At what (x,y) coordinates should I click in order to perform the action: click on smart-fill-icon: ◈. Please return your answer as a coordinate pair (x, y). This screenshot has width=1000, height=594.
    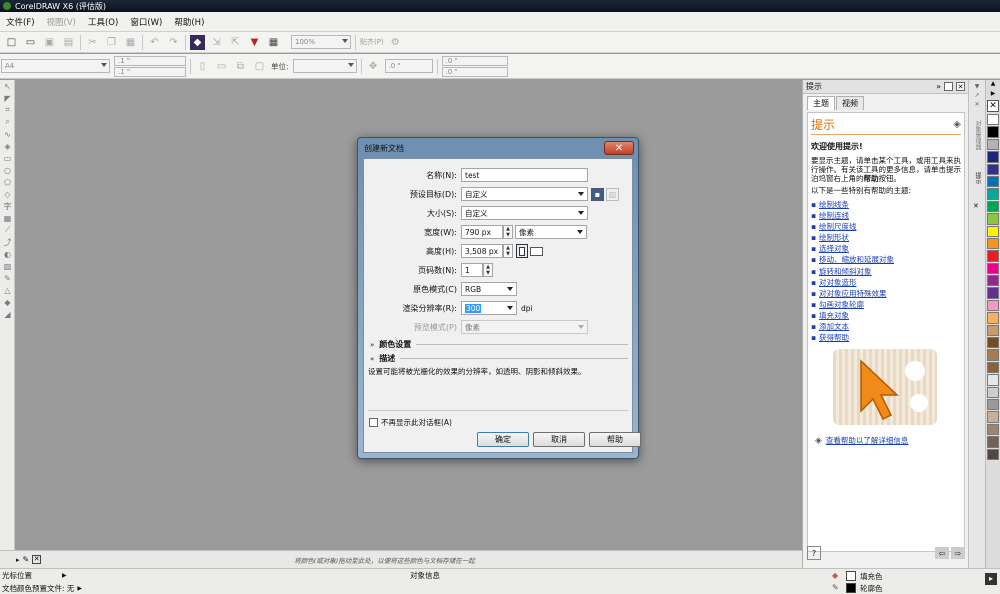
    Looking at the image, I should click on (7, 146).